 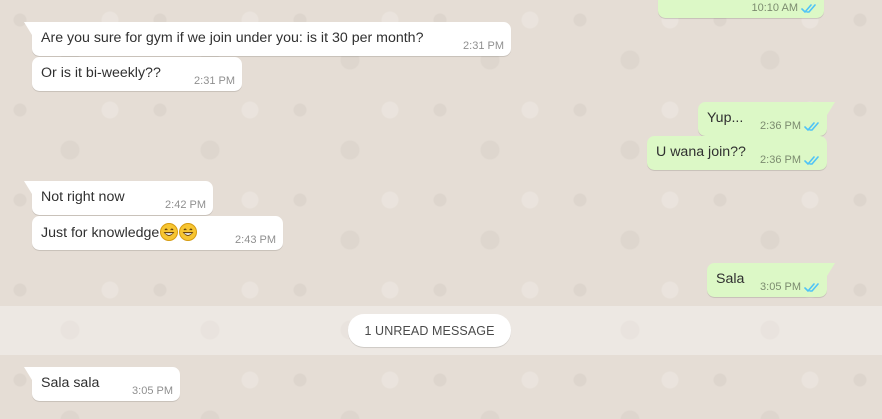 I want to click on message-time: 10:10 AM, so click(x=774, y=8).